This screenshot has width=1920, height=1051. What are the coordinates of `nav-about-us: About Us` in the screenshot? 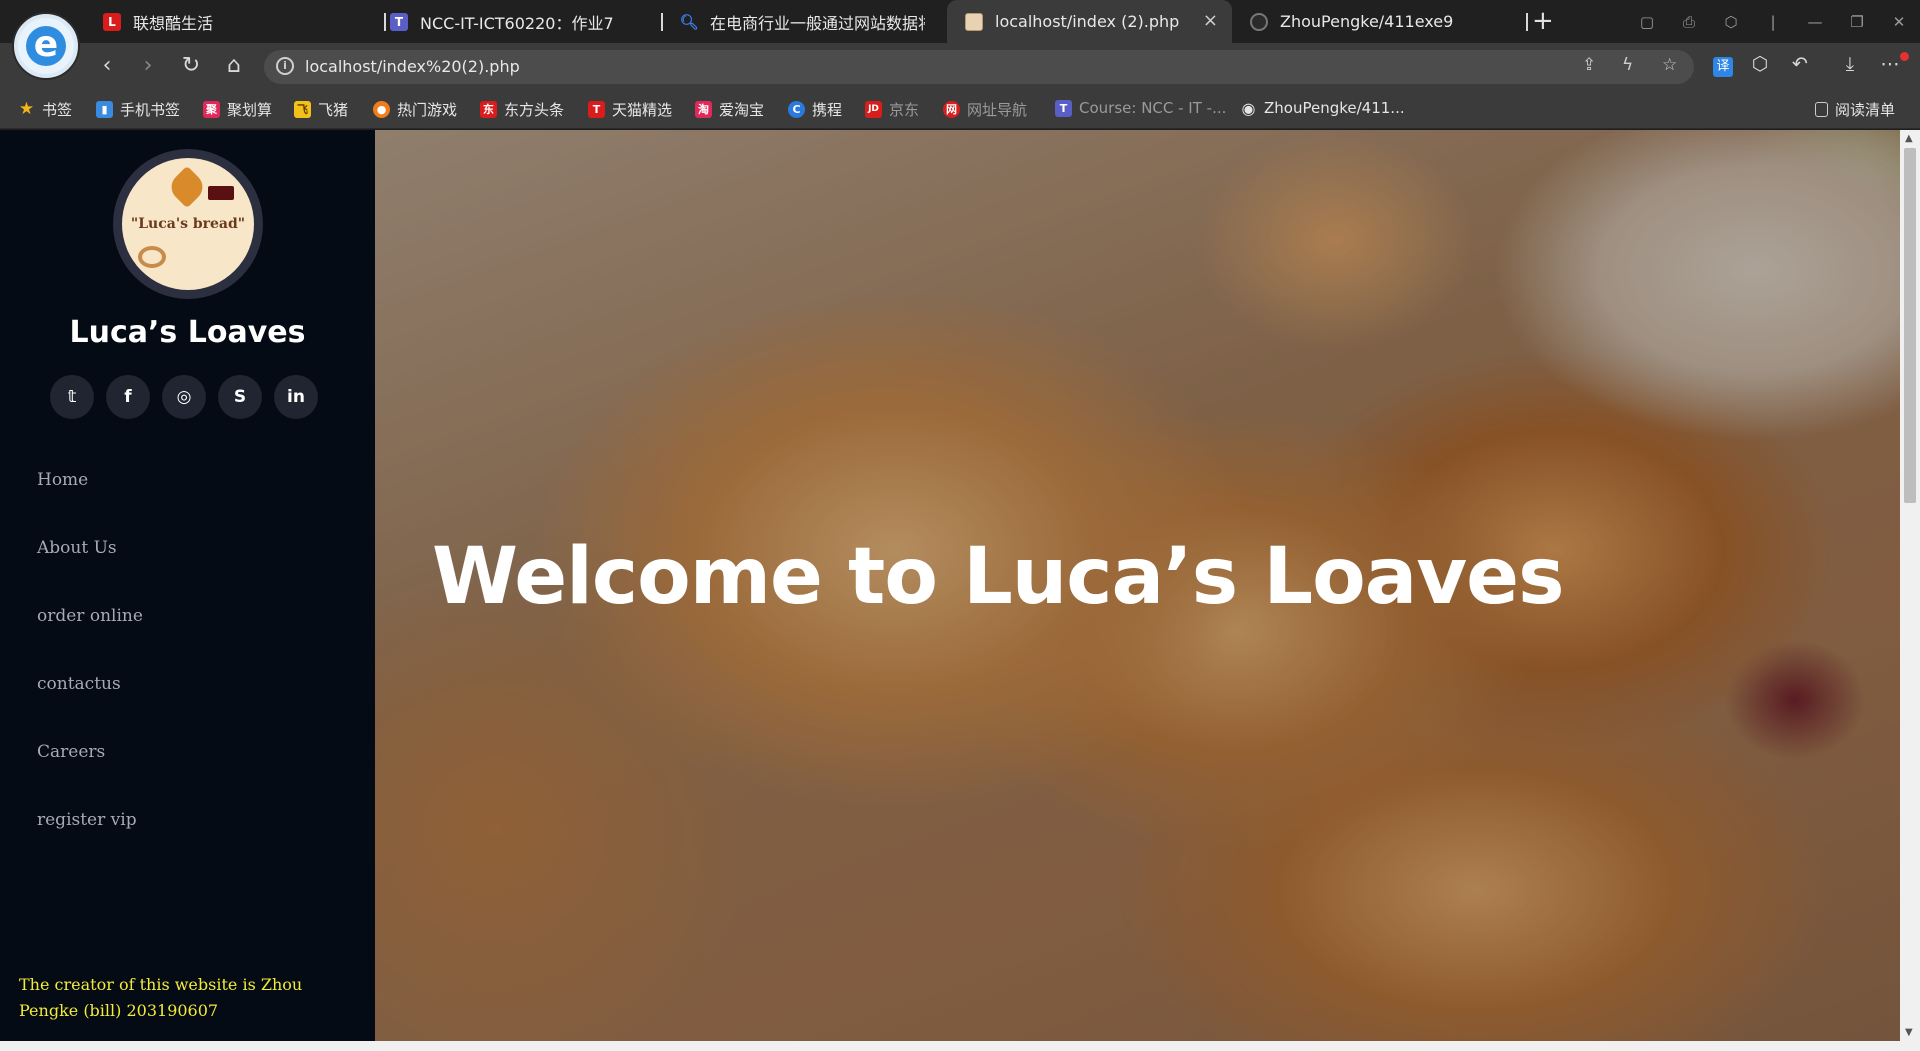 It's located at (90, 572).